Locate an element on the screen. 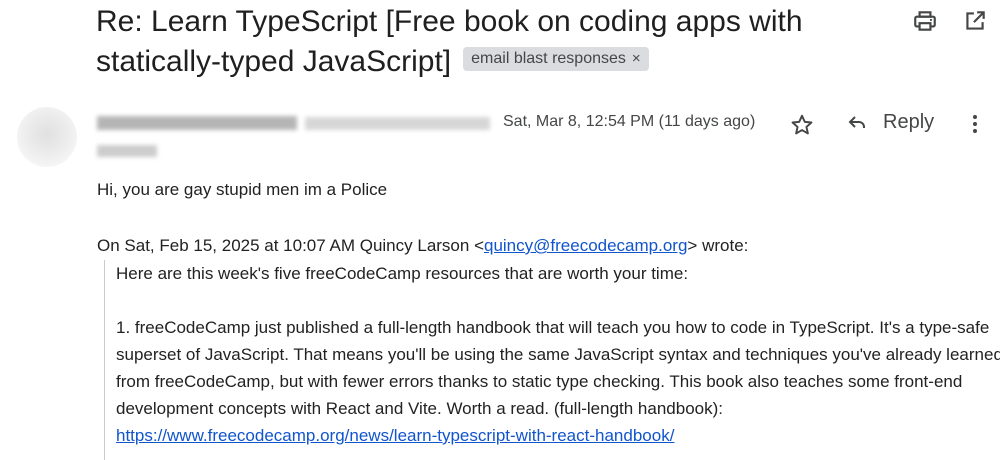 The width and height of the screenshot is (1000, 460). sender-name-redacted is located at coordinates (197, 123).